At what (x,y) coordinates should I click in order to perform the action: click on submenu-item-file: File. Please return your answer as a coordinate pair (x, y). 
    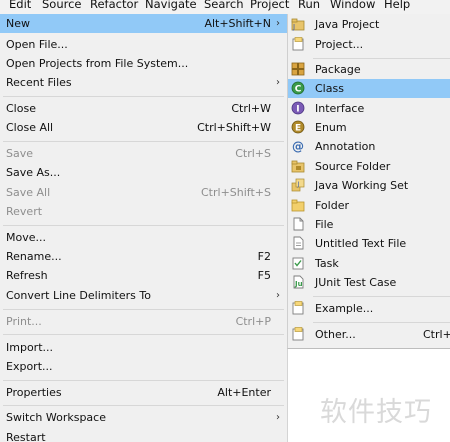
    Looking at the image, I should click on (369, 224).